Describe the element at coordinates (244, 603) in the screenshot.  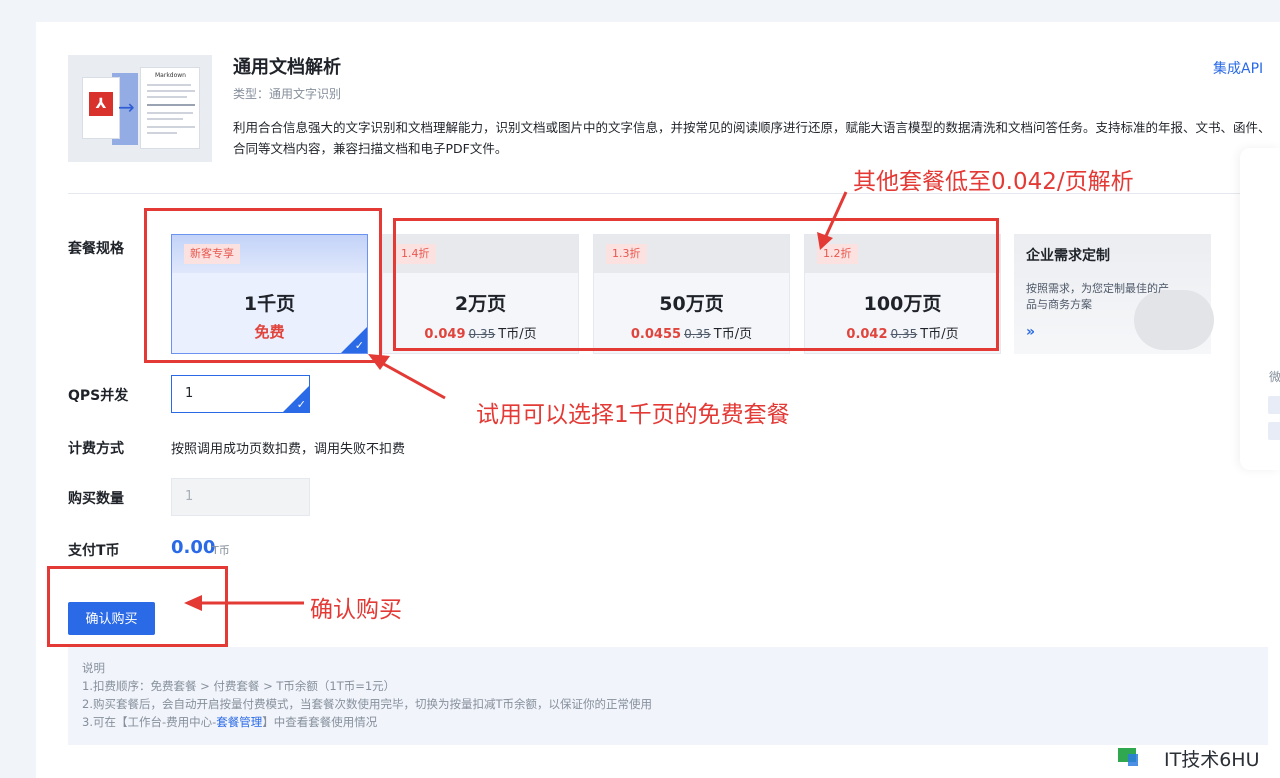
I see `arrow-confirm` at that location.